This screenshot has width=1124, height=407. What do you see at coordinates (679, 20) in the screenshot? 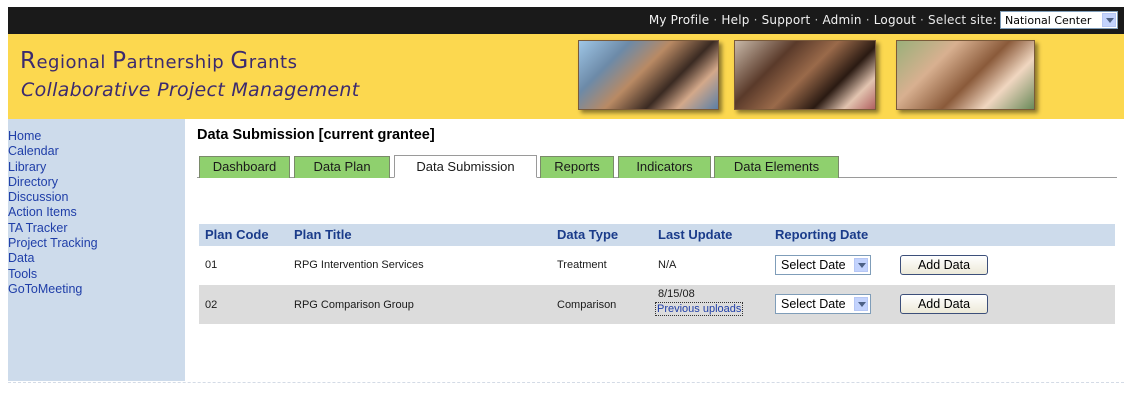
I see `my-profile-link: My Profile` at bounding box center [679, 20].